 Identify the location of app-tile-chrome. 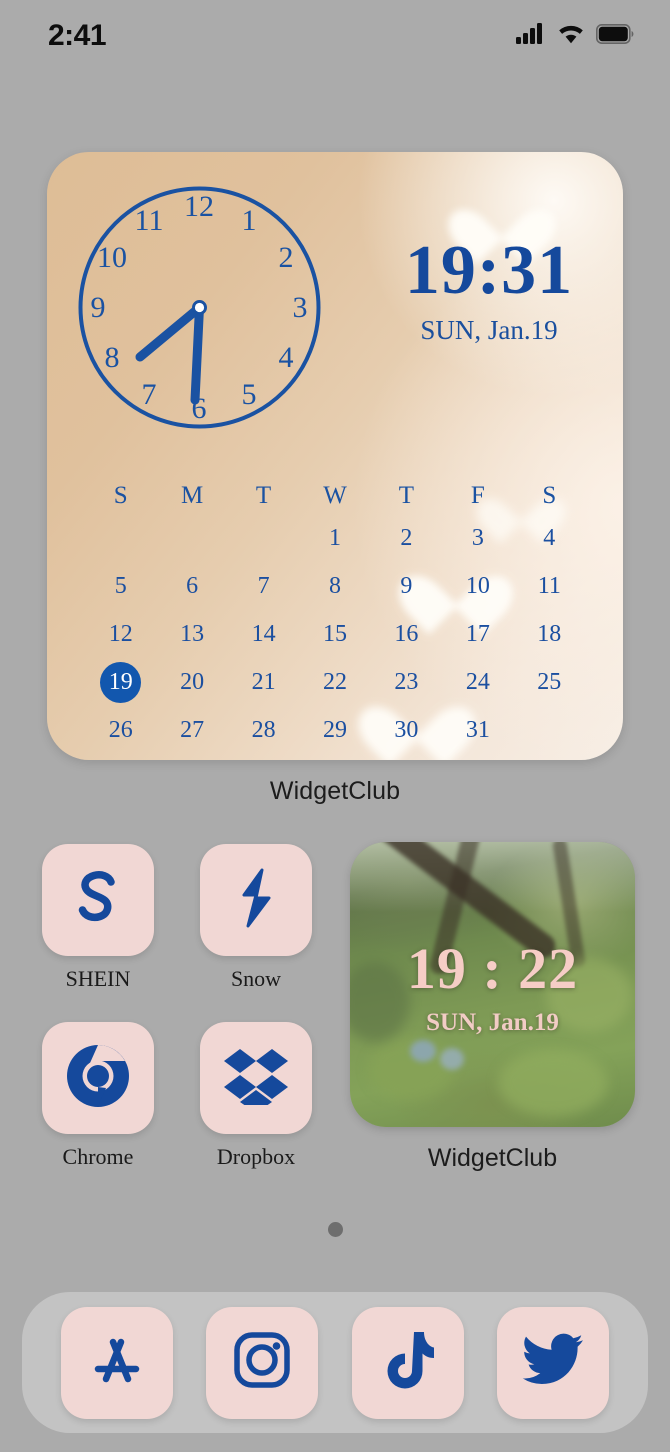
(98, 1078).